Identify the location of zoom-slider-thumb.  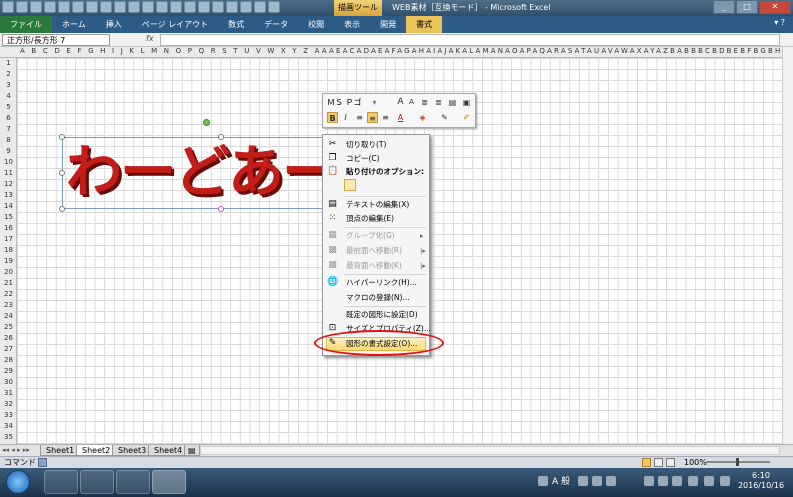
(737, 462).